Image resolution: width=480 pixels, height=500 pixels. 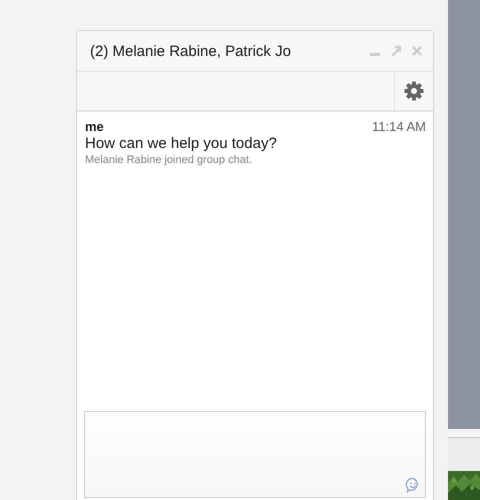 I want to click on message-time: 11:14 AM, so click(x=399, y=126).